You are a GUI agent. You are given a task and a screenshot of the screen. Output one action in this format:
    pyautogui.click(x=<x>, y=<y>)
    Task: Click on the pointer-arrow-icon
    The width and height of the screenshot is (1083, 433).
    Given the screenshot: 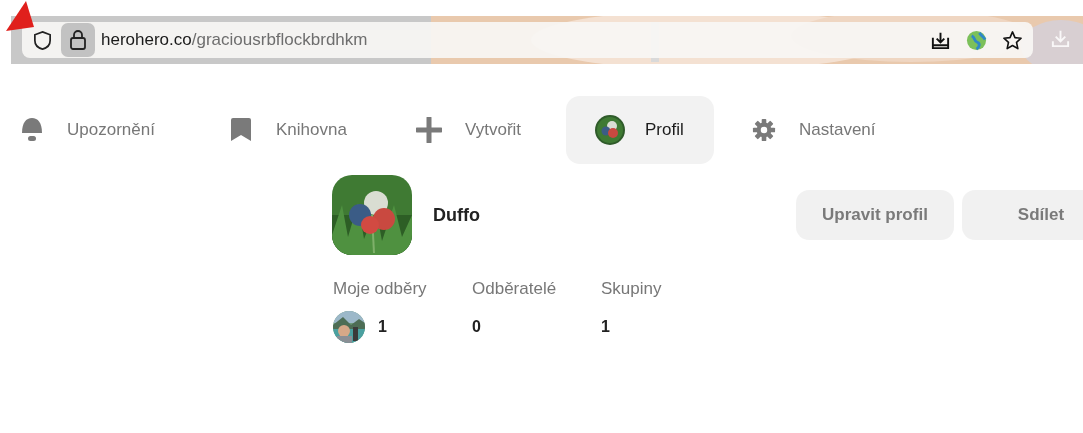 What is the action you would take?
    pyautogui.click(x=20, y=16)
    